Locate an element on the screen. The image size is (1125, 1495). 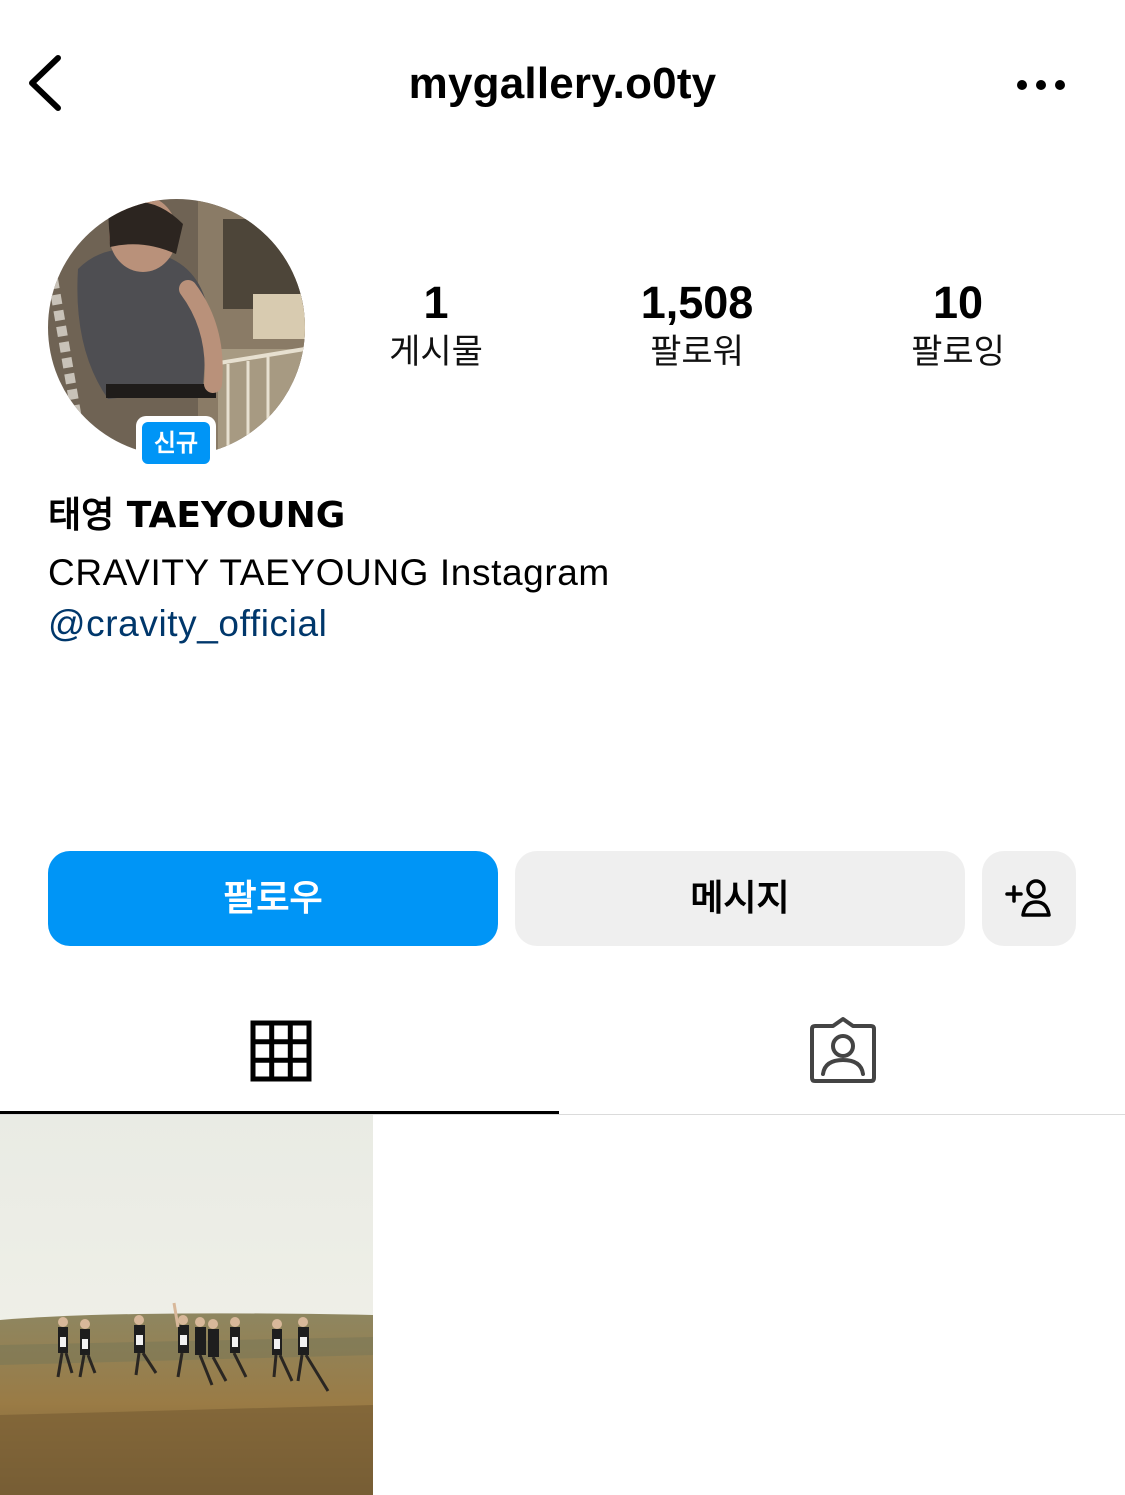
post-thumbnail is located at coordinates (186, 1305).